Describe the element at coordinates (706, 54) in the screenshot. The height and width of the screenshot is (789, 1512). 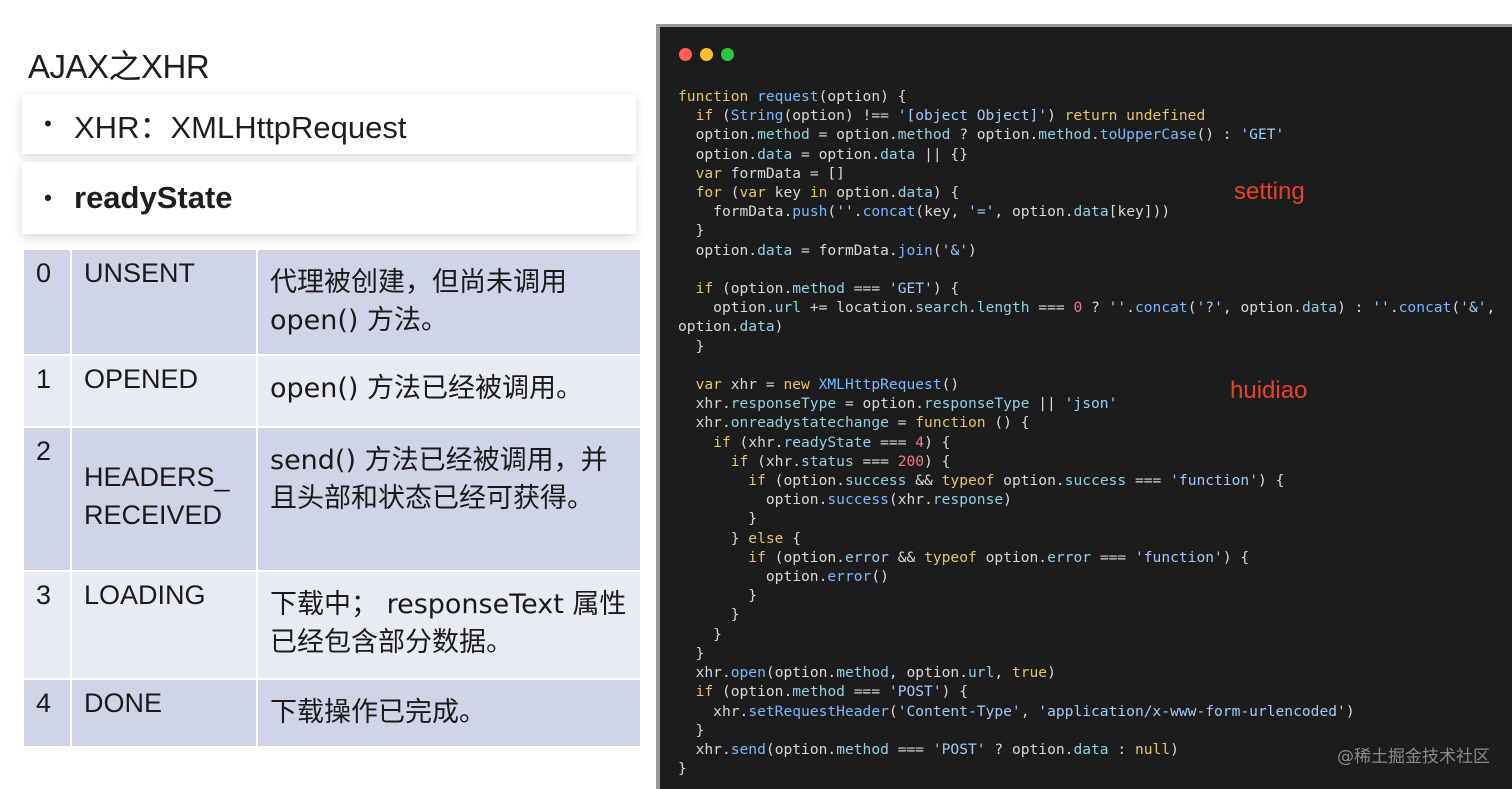
I see `minimize-window-icon` at that location.